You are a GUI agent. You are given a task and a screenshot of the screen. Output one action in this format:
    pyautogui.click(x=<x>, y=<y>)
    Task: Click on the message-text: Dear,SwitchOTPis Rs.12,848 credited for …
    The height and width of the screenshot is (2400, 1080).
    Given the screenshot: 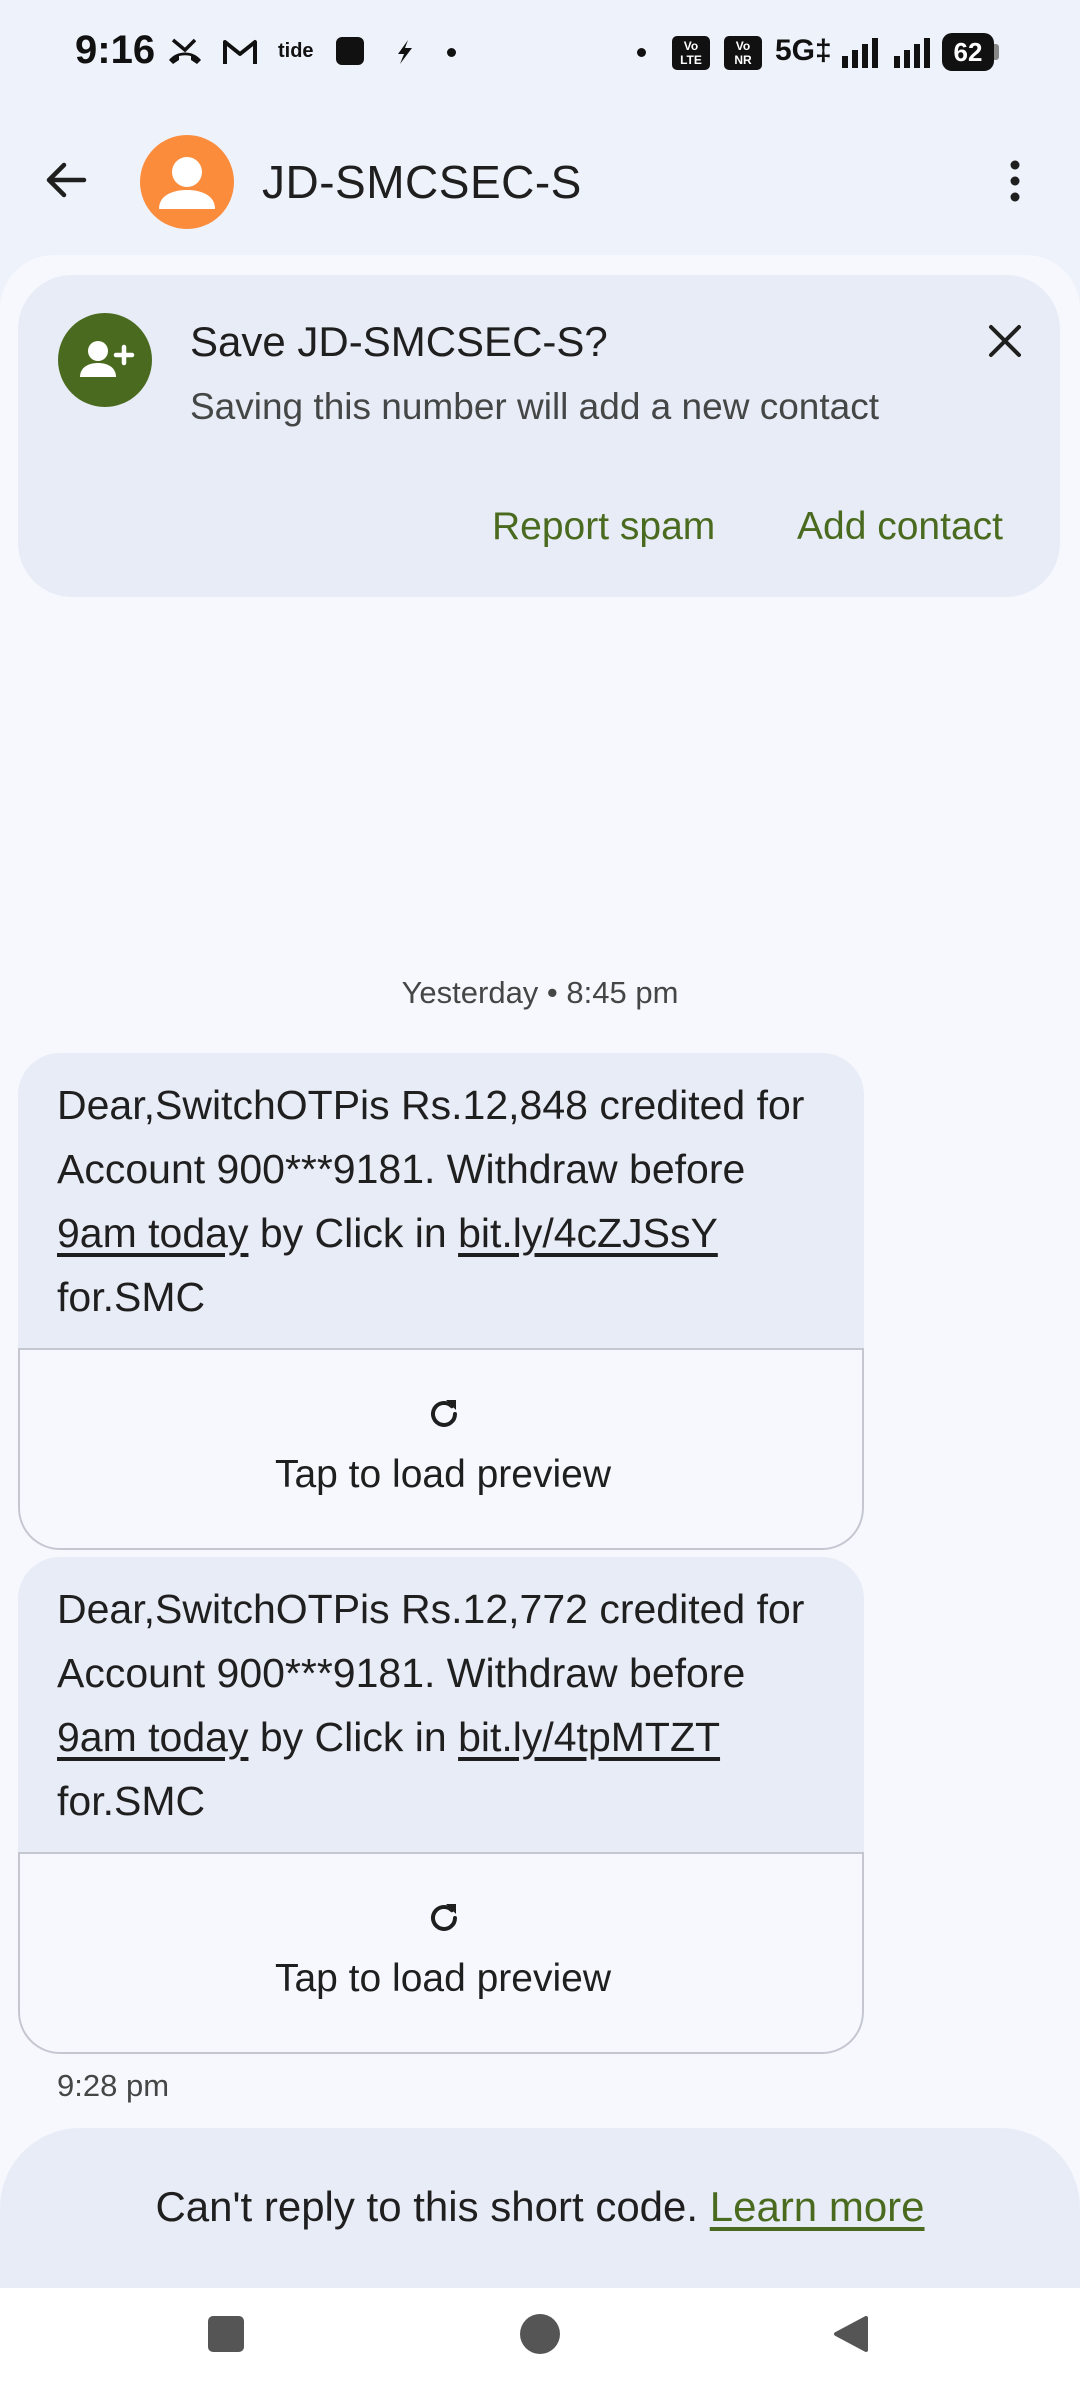 What is the action you would take?
    pyautogui.click(x=431, y=1201)
    